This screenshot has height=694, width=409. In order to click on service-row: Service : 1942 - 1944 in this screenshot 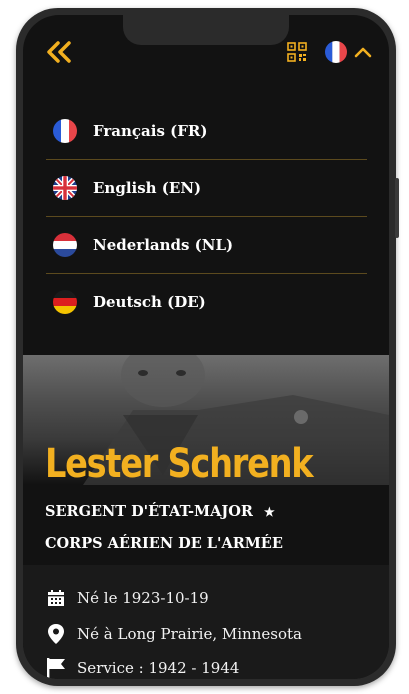, I will do `click(142, 668)`.